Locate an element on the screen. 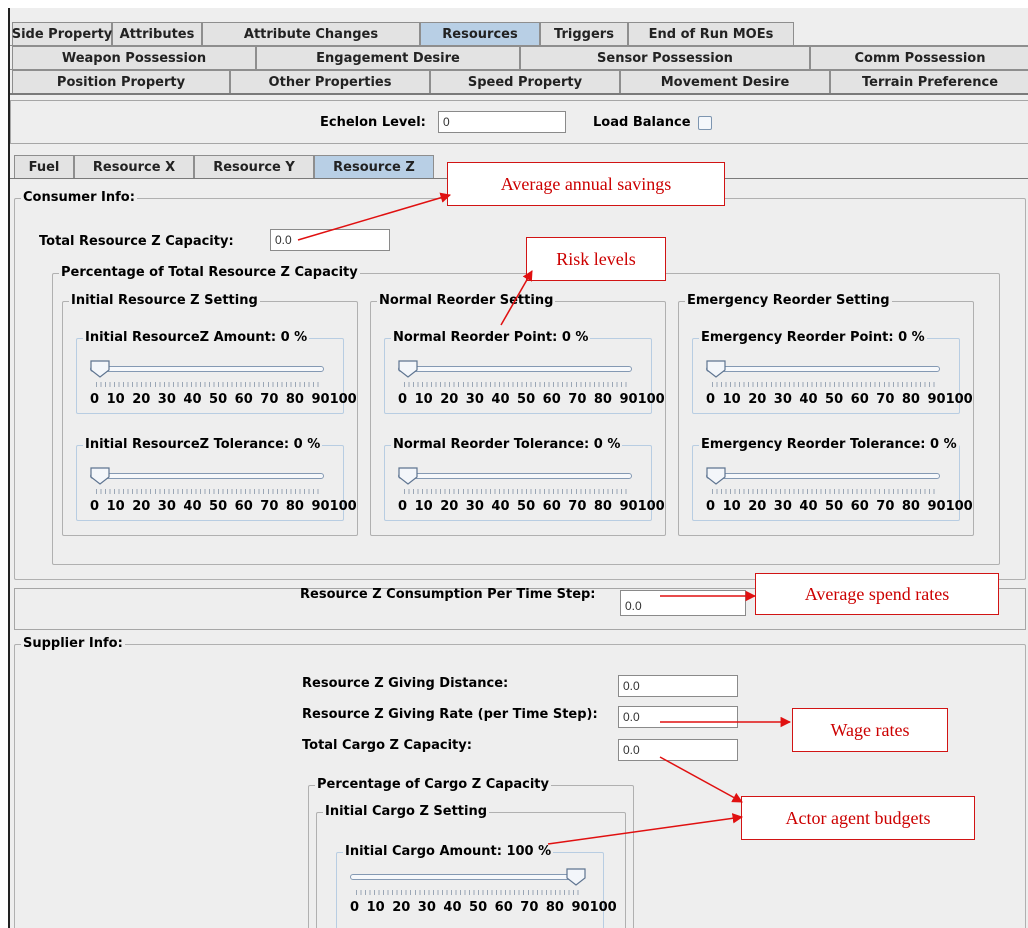  initial-cargo-setting-title: Initial Cargo Z Setting is located at coordinates (406, 812).